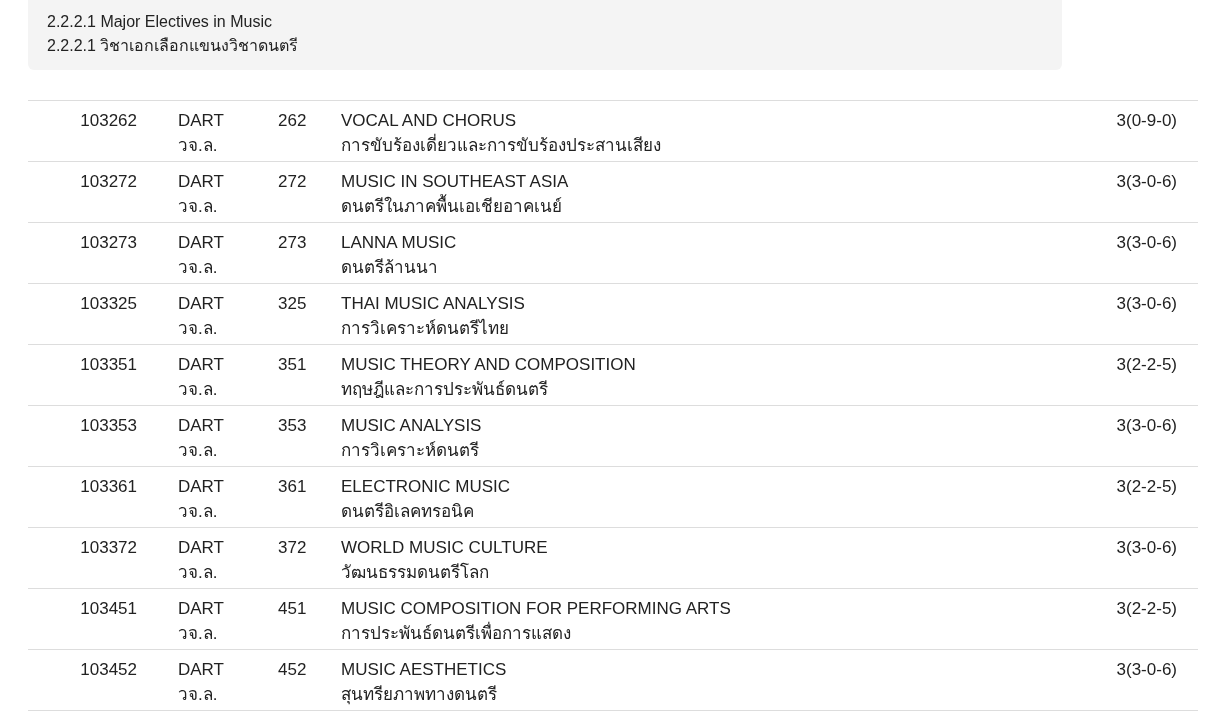 Image resolution: width=1215 pixels, height=715 pixels. I want to click on course-code: 103372, so click(108, 548).